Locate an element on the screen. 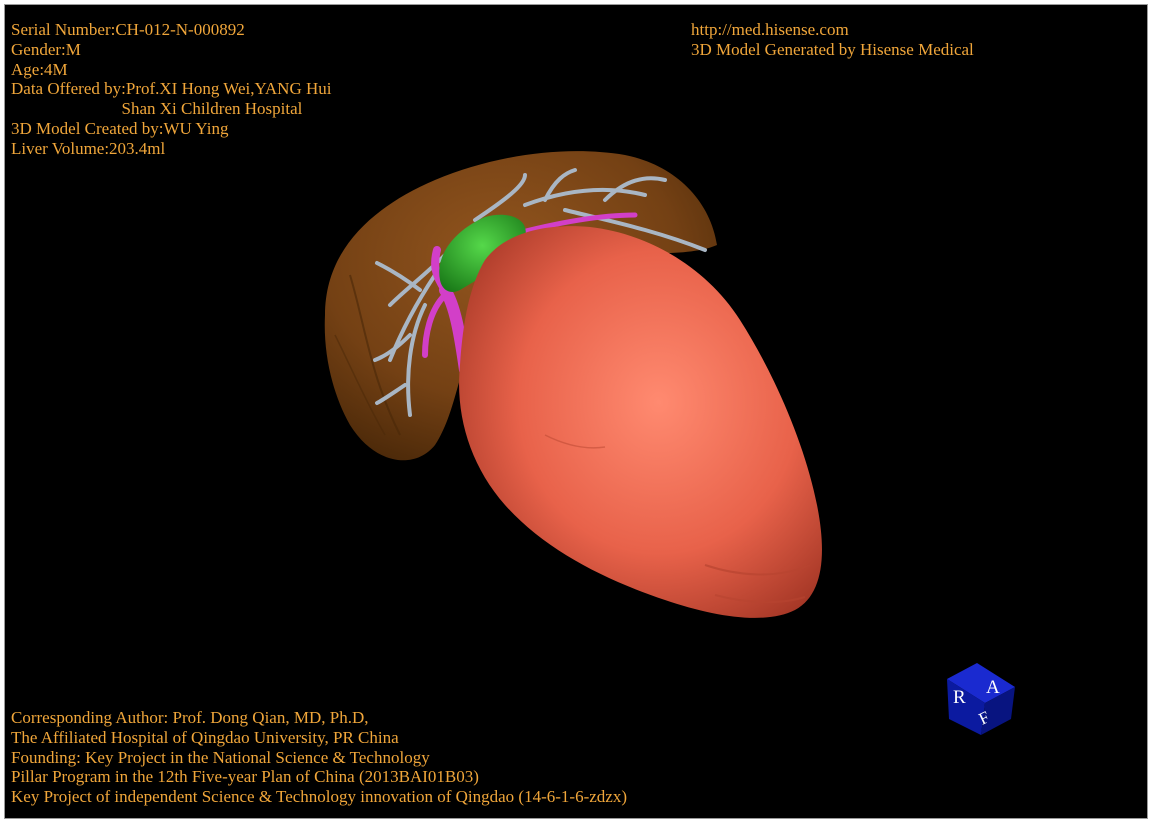  liver-volume-text: Liver Volume:203.4ml is located at coordinates (88, 148).